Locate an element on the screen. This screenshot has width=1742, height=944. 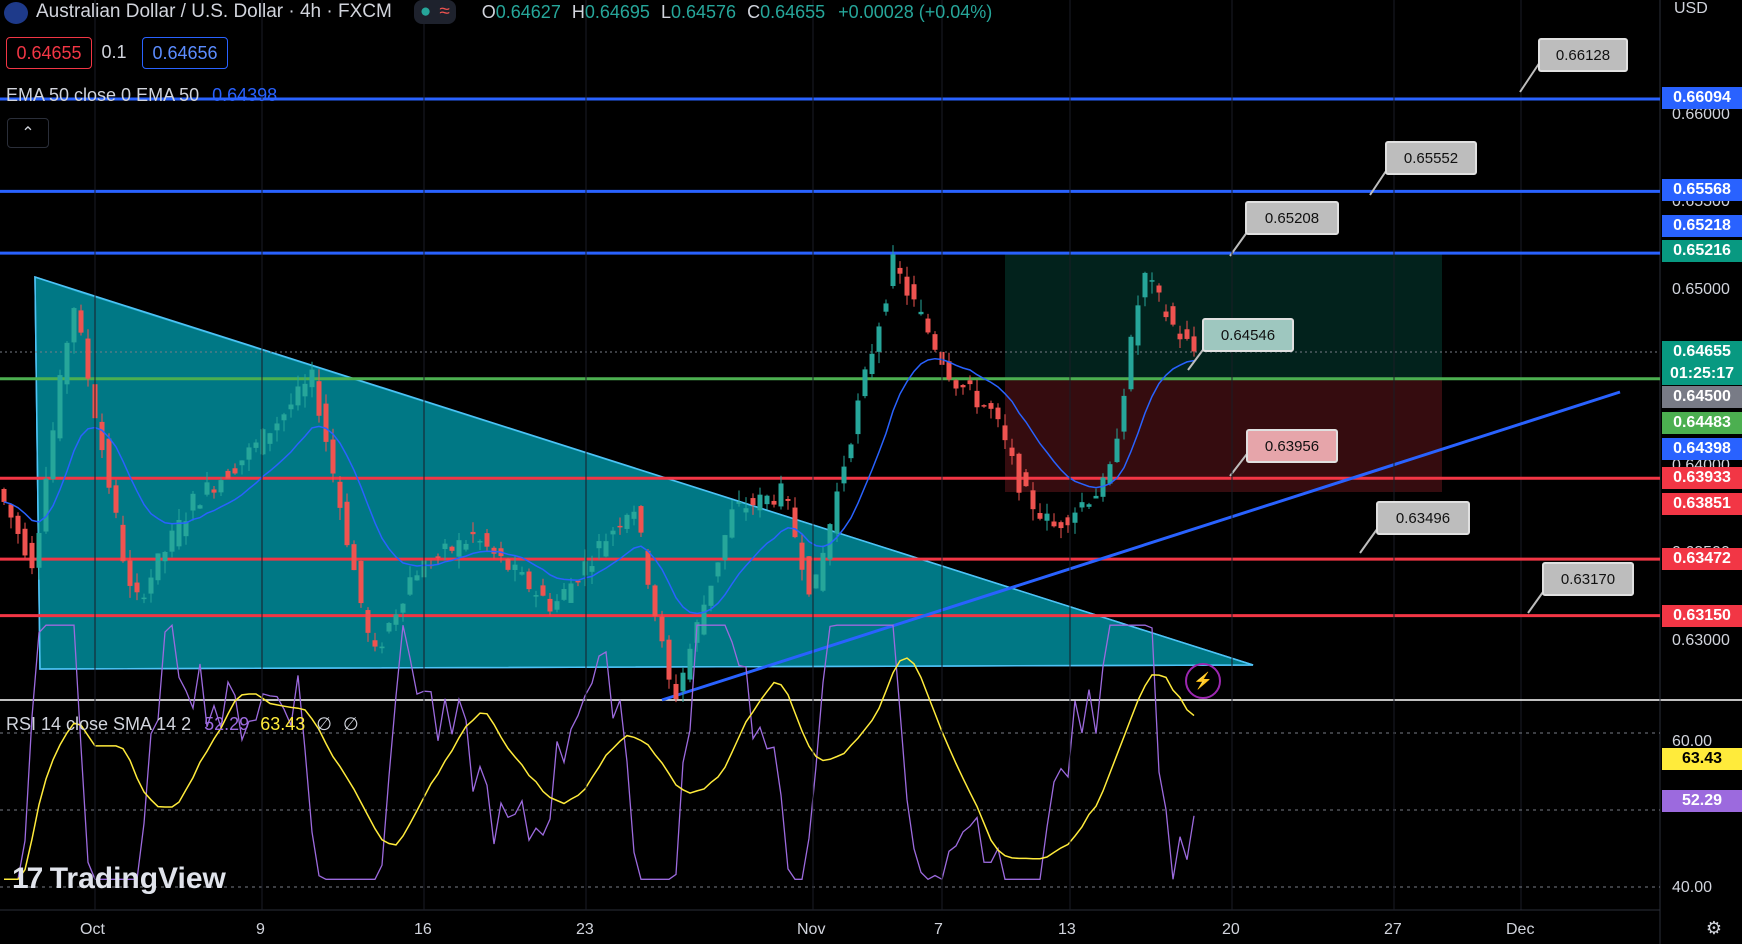
price-axis-label: 0.65000 is located at coordinates (1701, 289).